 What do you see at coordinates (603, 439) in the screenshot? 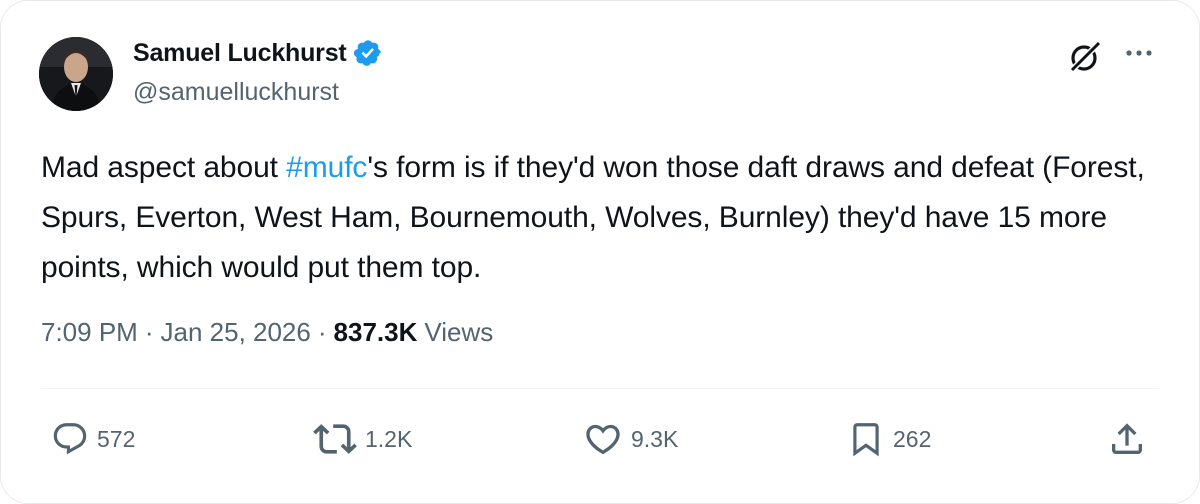
I see `heart-icon` at bounding box center [603, 439].